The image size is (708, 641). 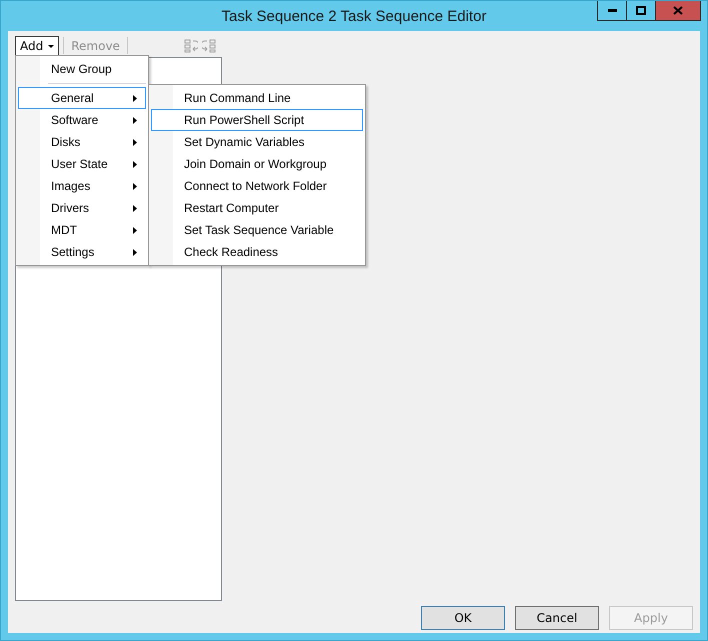 What do you see at coordinates (257, 142) in the screenshot?
I see `menu-item: Set Dynamic Variables` at bounding box center [257, 142].